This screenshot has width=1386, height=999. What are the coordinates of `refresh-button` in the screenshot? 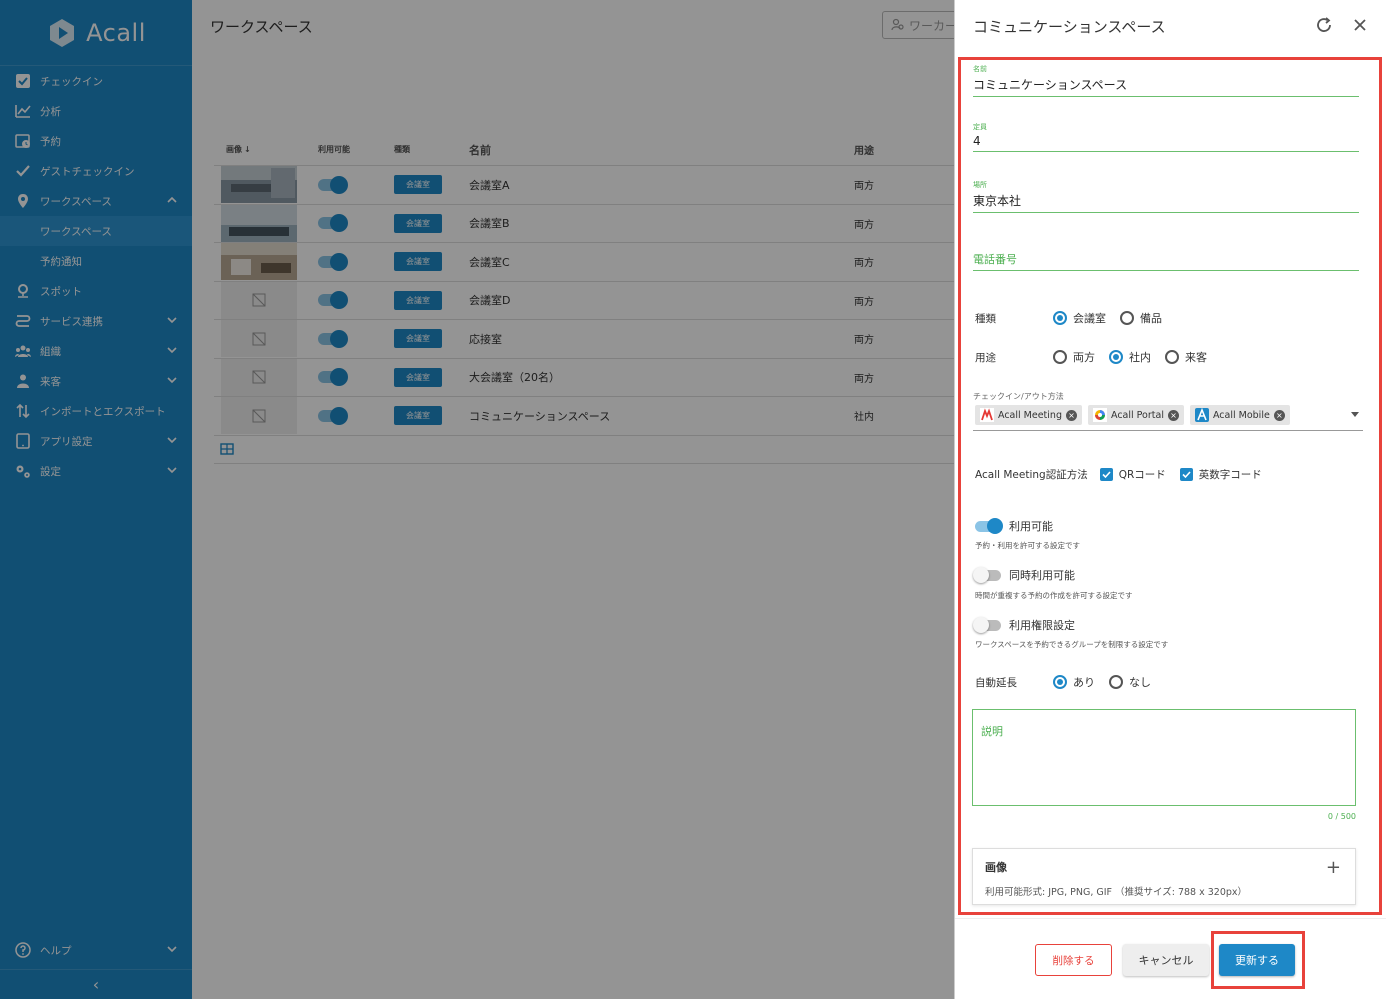 It's located at (1324, 25).